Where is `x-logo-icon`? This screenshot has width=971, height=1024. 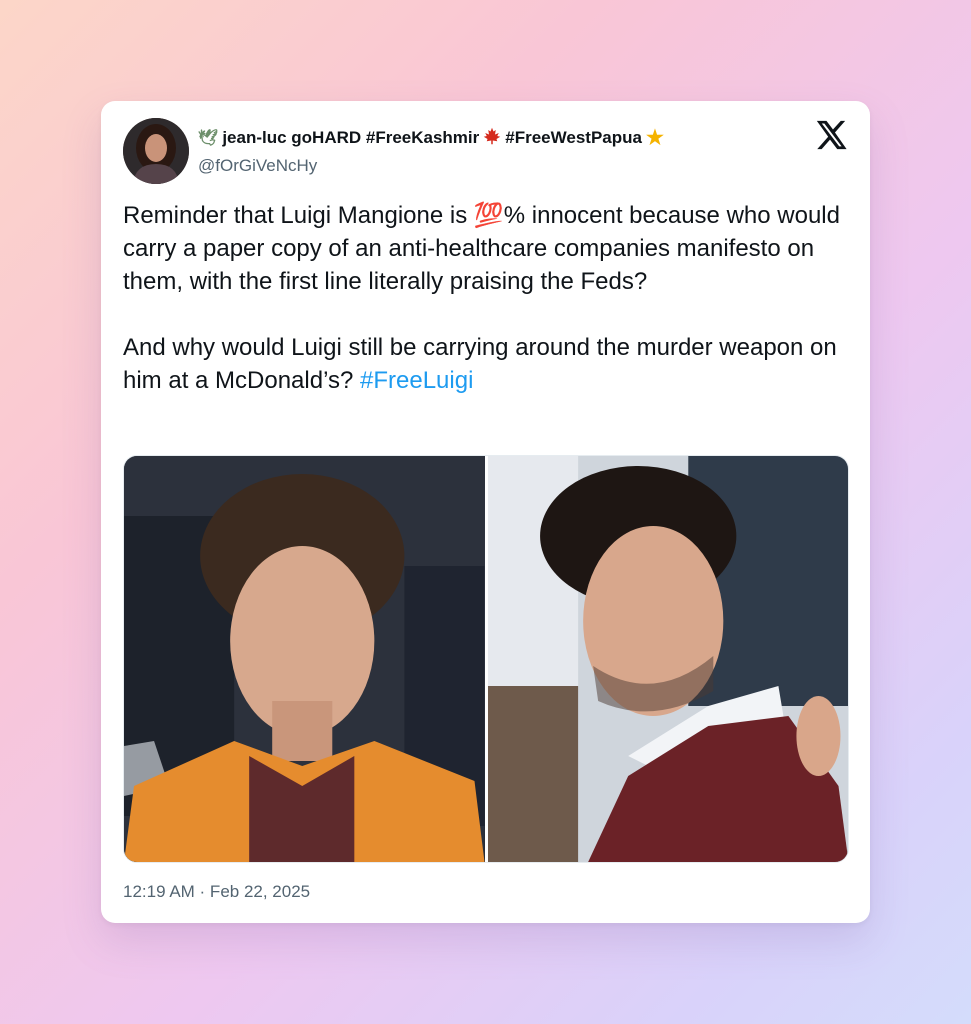
x-logo-icon is located at coordinates (831, 135).